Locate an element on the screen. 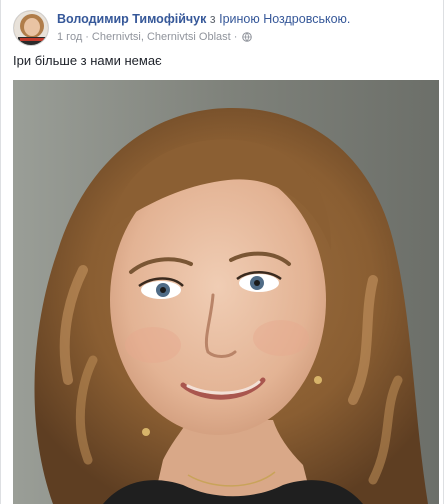  globe-icon is located at coordinates (247, 37).